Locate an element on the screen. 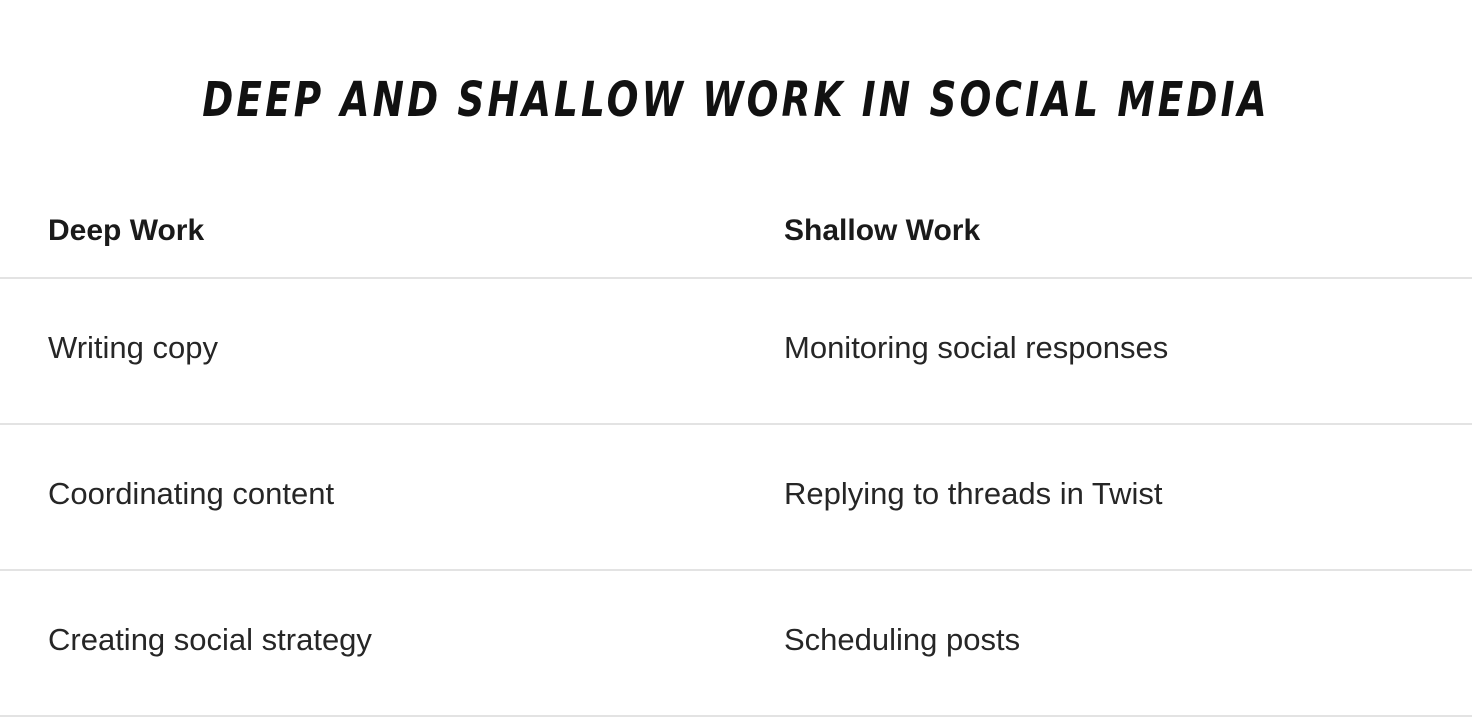 The image size is (1472, 717). page-title: DEEP AND SHALLOW WORK IN SOCIAL MEDIA is located at coordinates (736, 100).